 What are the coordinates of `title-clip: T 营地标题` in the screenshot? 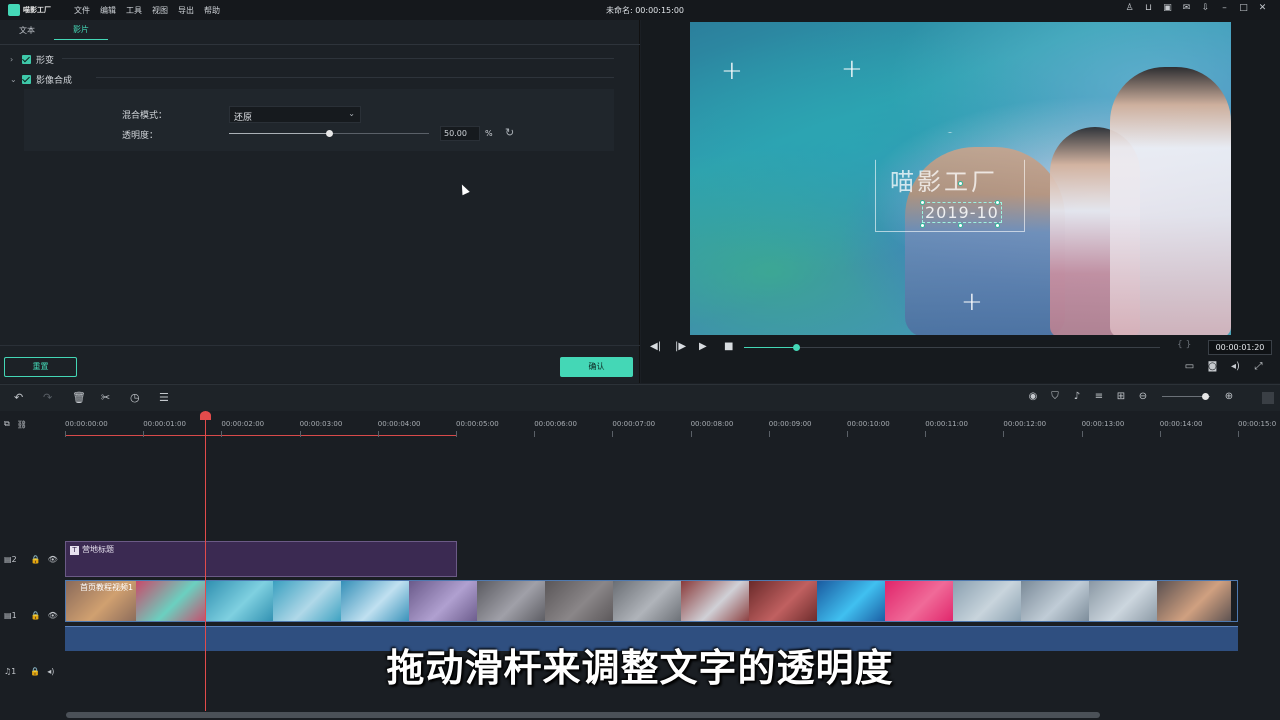 It's located at (261, 559).